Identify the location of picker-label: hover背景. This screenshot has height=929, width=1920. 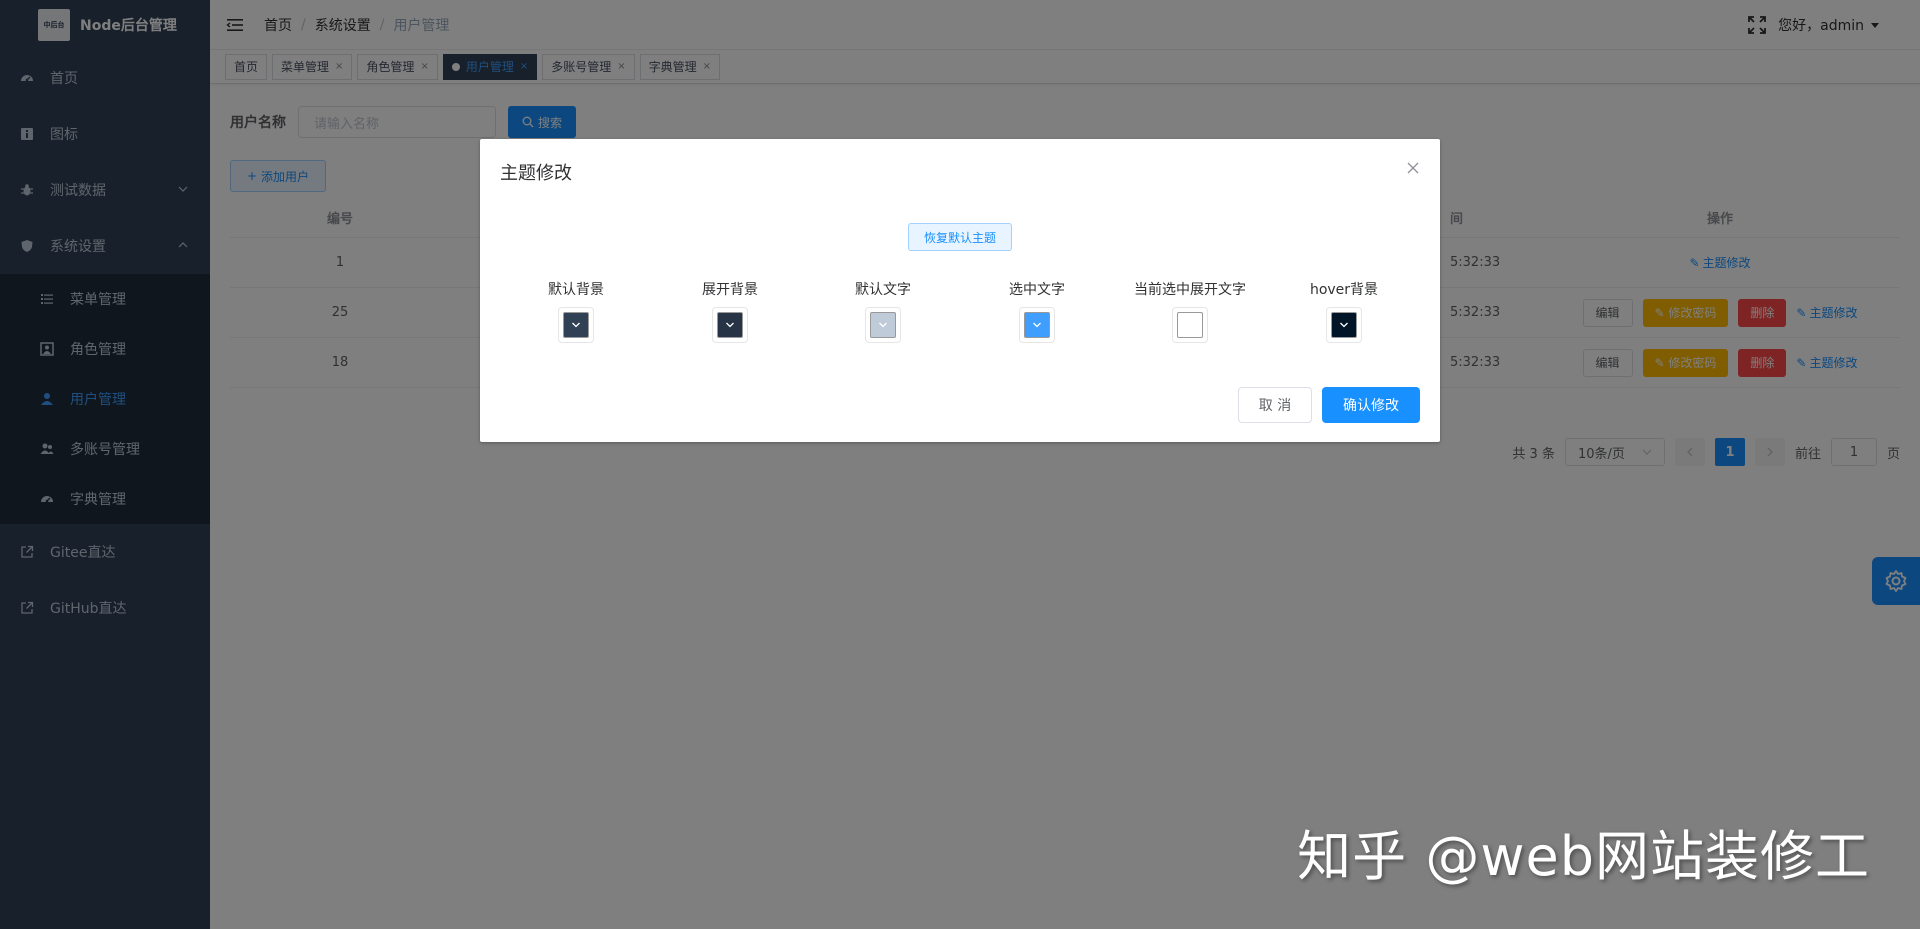
(1344, 290).